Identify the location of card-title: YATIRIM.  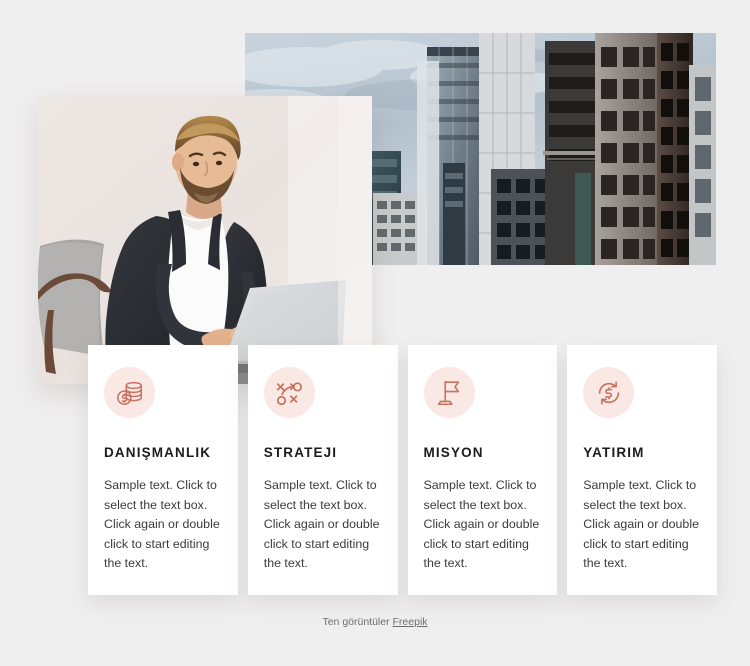
(614, 452).